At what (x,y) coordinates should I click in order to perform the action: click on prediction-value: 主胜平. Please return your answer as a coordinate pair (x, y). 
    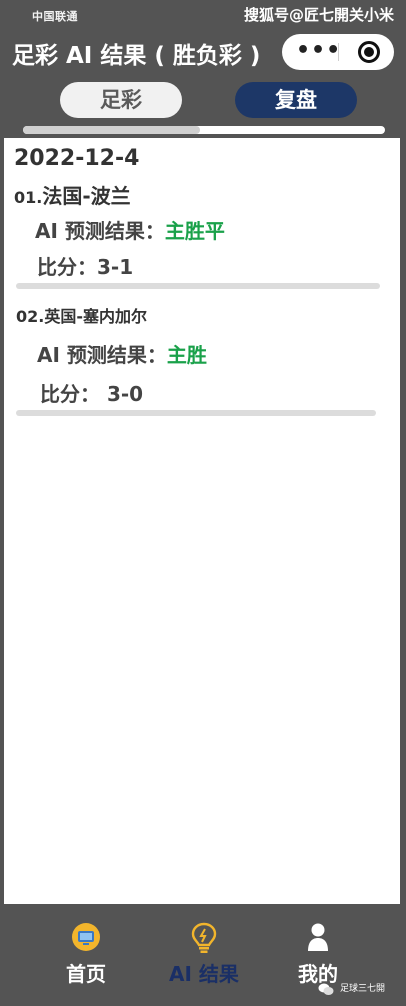
    Looking at the image, I should click on (194, 231).